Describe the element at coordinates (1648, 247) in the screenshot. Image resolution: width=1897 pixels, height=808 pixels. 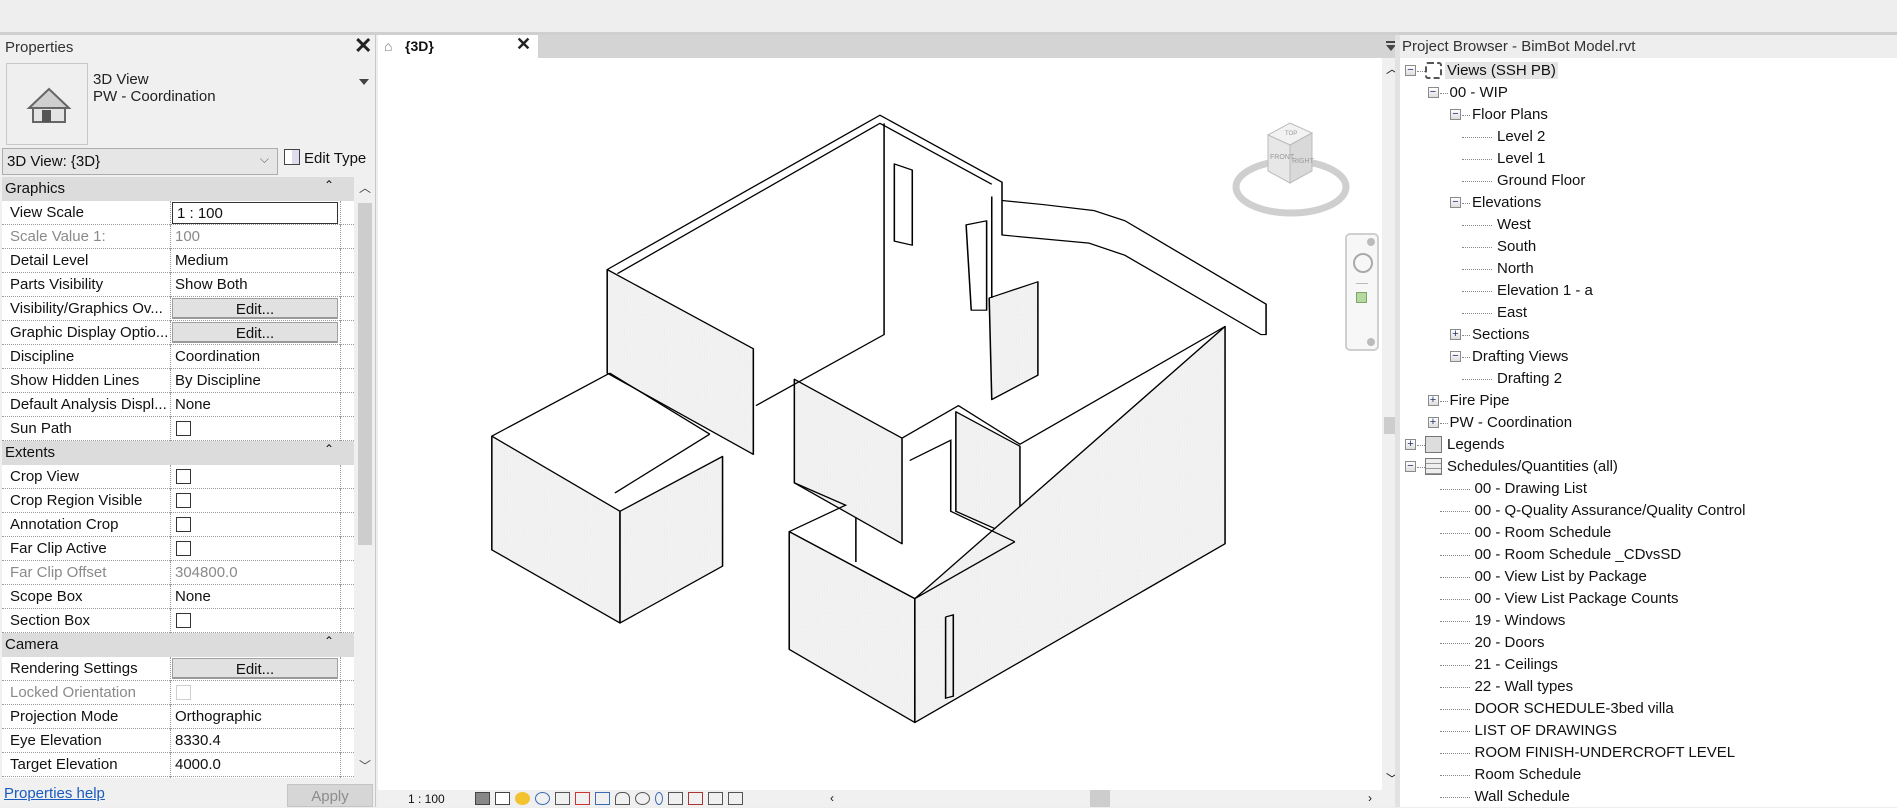
I see `tree-item: South` at that location.